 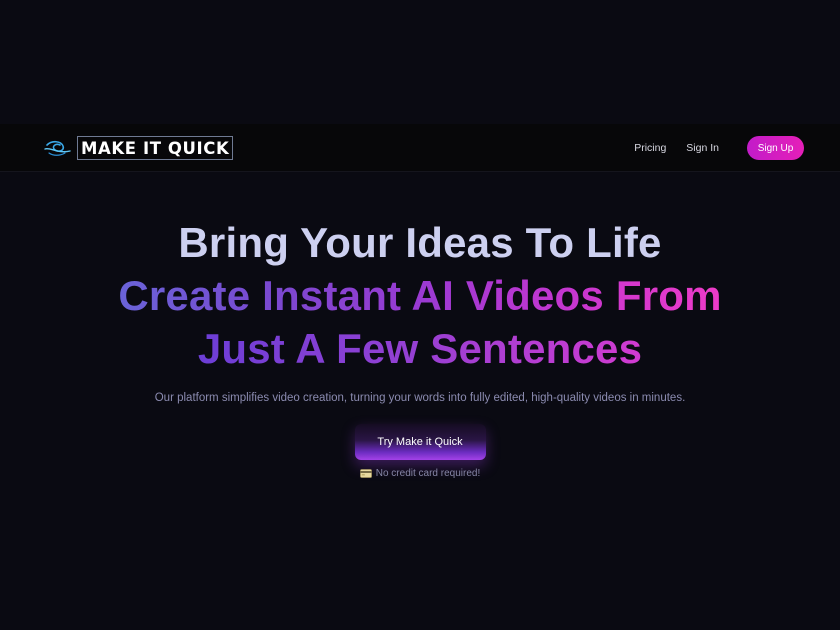 I want to click on logo-text: MAKE IT QUICK, so click(x=155, y=148).